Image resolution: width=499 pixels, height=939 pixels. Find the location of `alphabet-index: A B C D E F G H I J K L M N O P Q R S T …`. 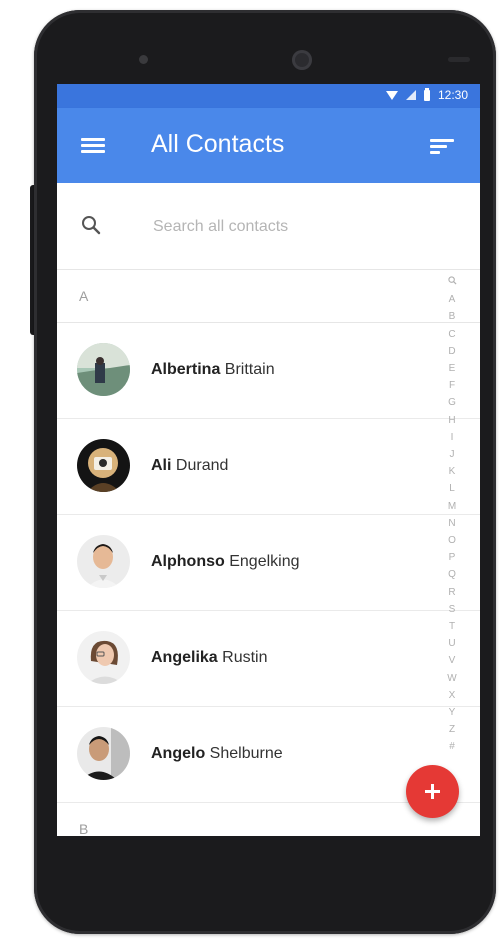

alphabet-index: A B C D E F G H I J K L M N O P Q R S T … is located at coordinates (452, 515).